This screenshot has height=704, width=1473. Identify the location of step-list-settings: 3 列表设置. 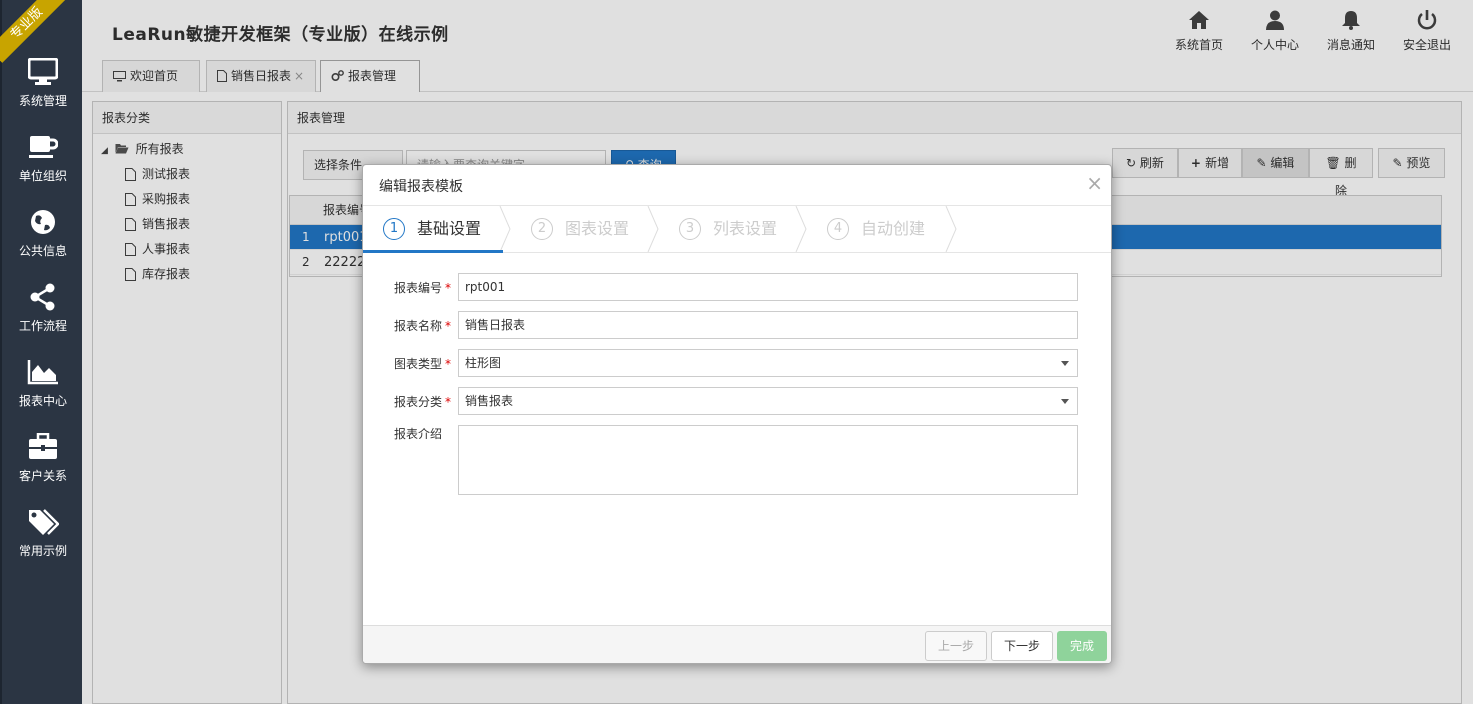
(739, 229).